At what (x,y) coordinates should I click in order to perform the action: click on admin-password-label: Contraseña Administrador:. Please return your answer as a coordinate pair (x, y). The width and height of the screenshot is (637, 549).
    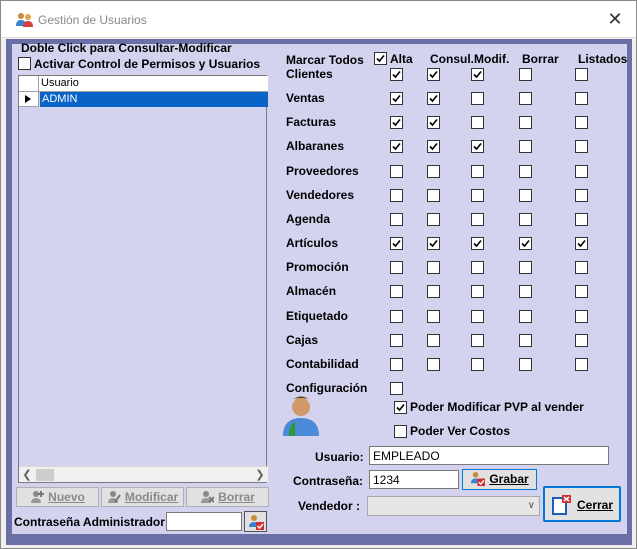
    Looking at the image, I should click on (91, 522).